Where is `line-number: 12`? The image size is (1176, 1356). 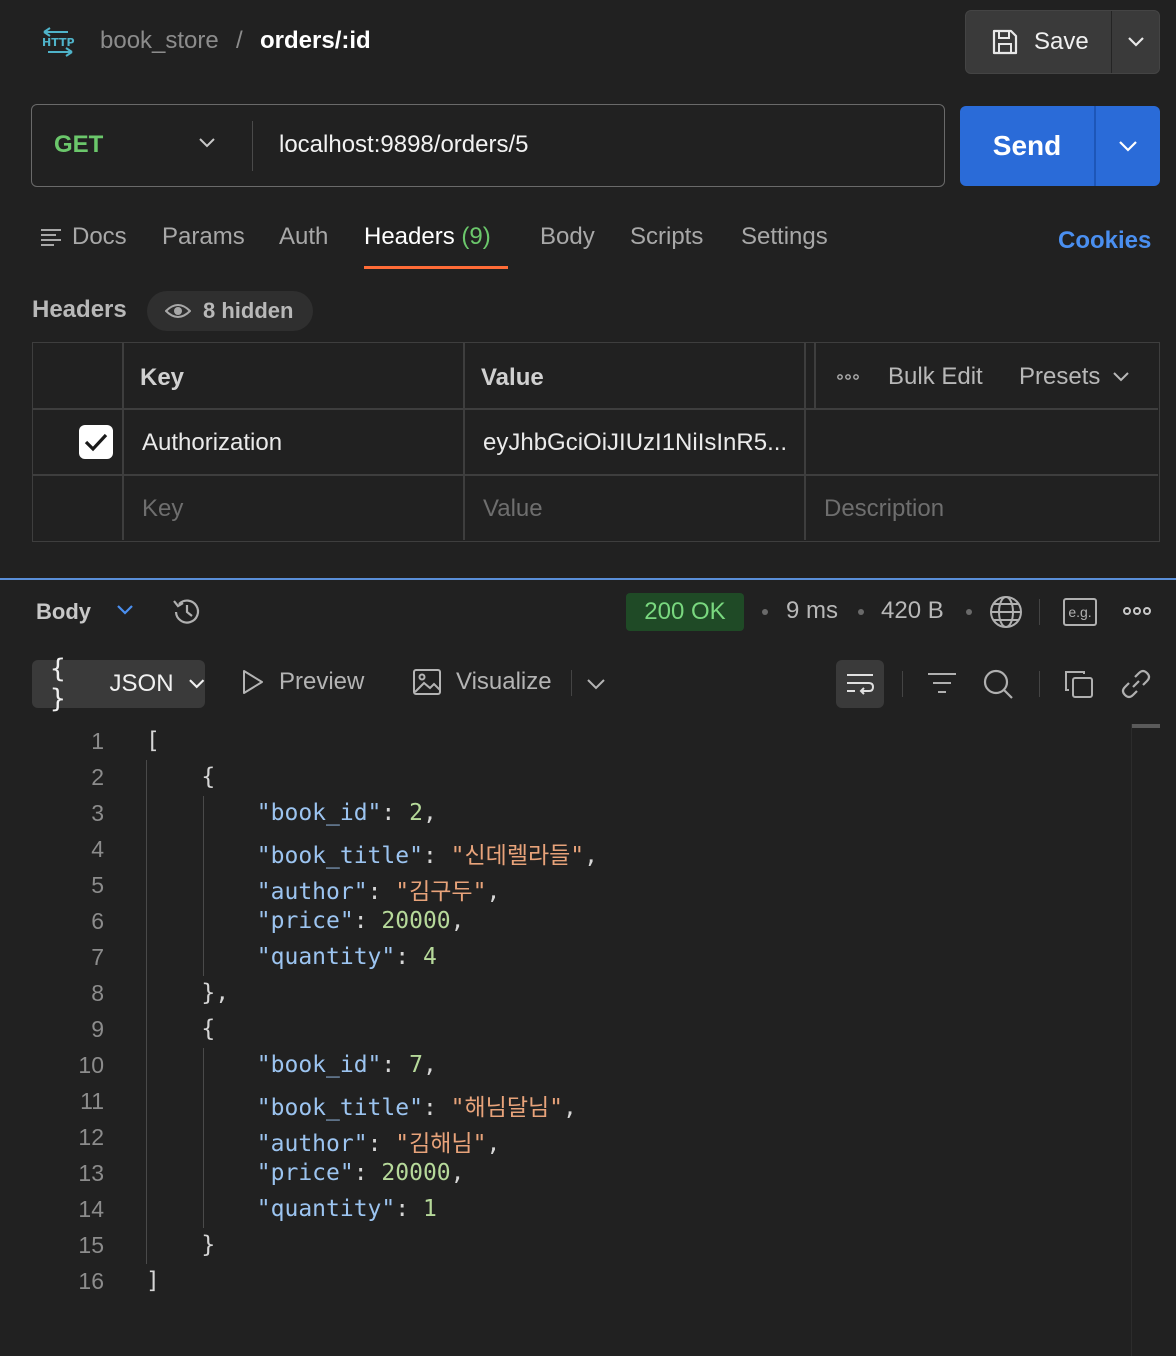
line-number: 12 is located at coordinates (91, 1137).